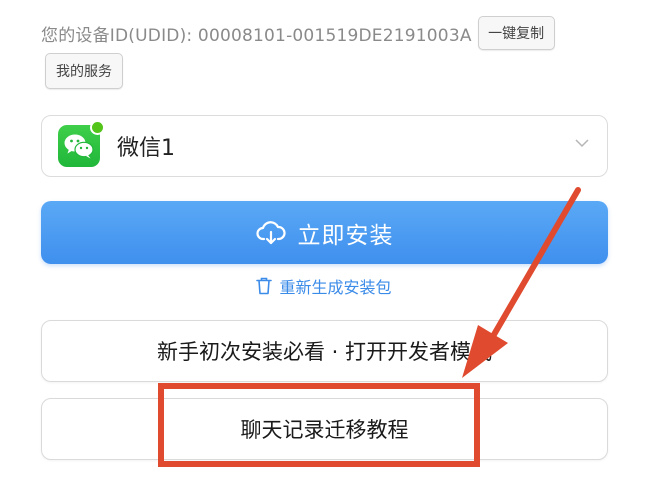 The image size is (648, 486). What do you see at coordinates (582, 143) in the screenshot?
I see `chevron-down-icon` at bounding box center [582, 143].